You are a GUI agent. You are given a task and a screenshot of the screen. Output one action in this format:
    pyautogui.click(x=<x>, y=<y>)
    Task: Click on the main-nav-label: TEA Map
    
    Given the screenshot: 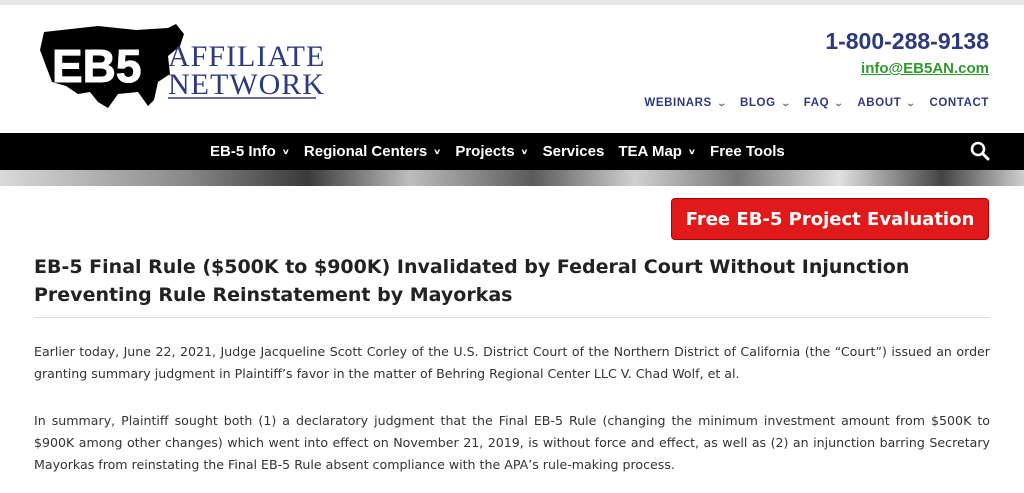 What is the action you would take?
    pyautogui.click(x=650, y=151)
    